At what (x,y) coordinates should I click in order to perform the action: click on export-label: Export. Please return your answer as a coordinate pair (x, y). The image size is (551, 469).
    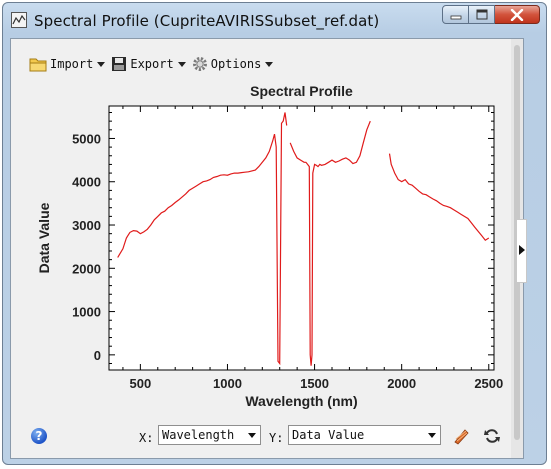
    Looking at the image, I should click on (152, 64).